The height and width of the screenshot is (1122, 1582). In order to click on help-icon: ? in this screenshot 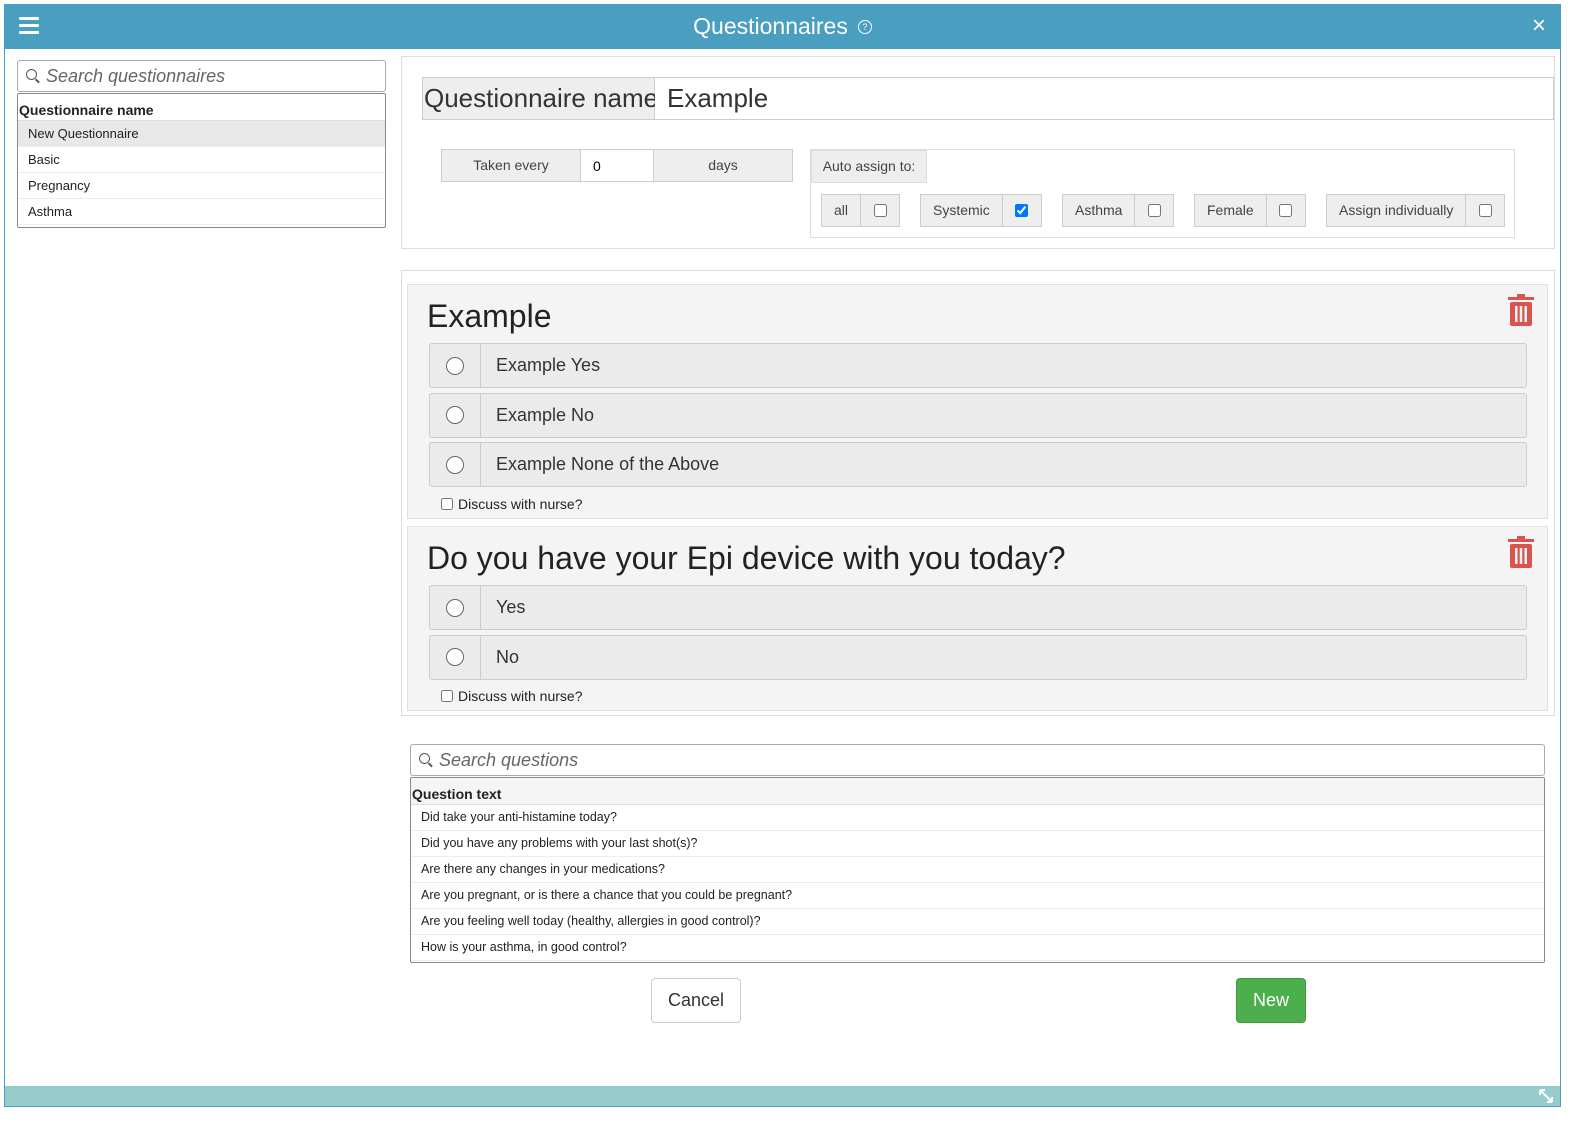, I will do `click(864, 26)`.